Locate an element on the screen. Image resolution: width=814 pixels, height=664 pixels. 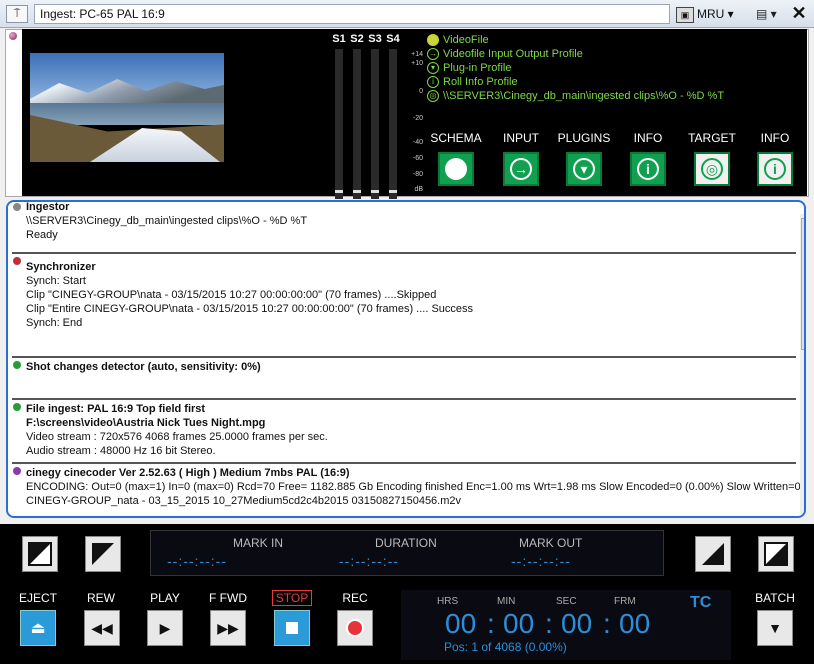
ffwd-label: F FWD is located at coordinates (228, 598).